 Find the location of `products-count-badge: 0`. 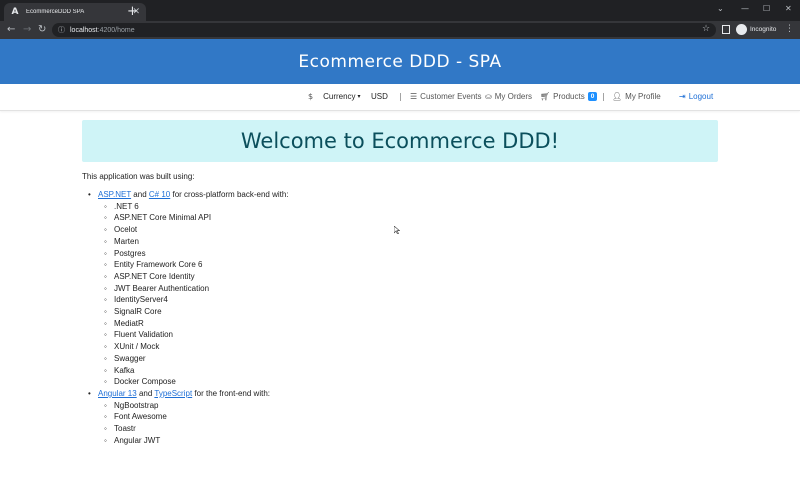

products-count-badge: 0 is located at coordinates (592, 96).